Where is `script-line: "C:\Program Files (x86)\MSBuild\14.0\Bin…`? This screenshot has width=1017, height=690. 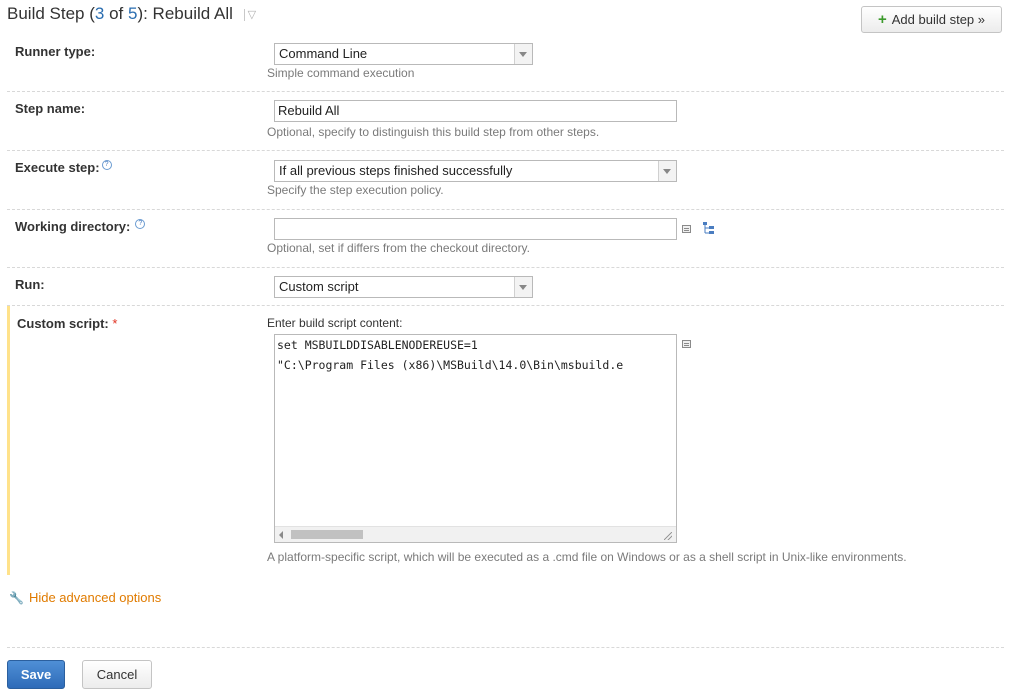
script-line: "C:\Program Files (x86)\MSBuild\14.0\Bin… is located at coordinates (450, 365).